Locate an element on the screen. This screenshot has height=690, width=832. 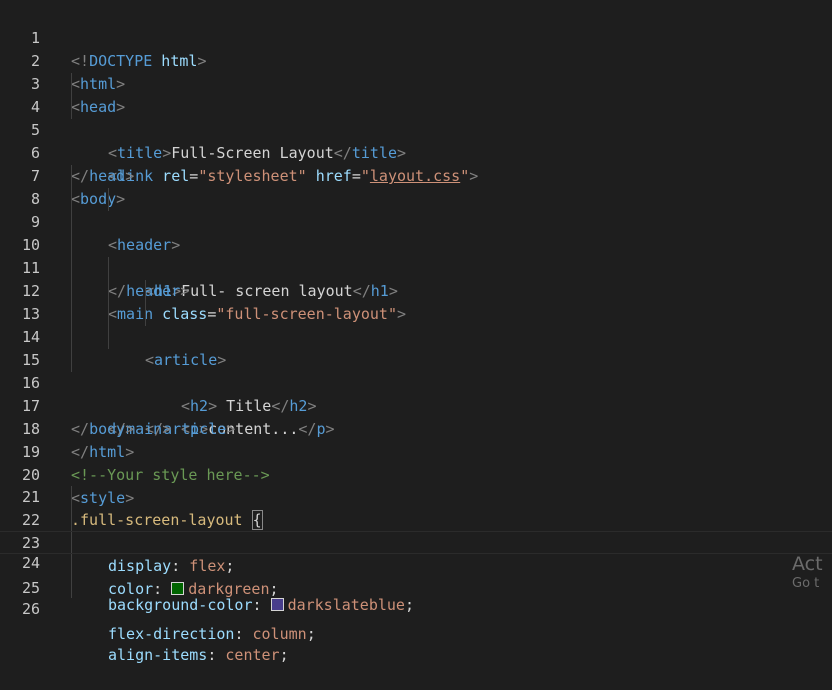
code-line: 16 </main> is located at coordinates (416, 393).